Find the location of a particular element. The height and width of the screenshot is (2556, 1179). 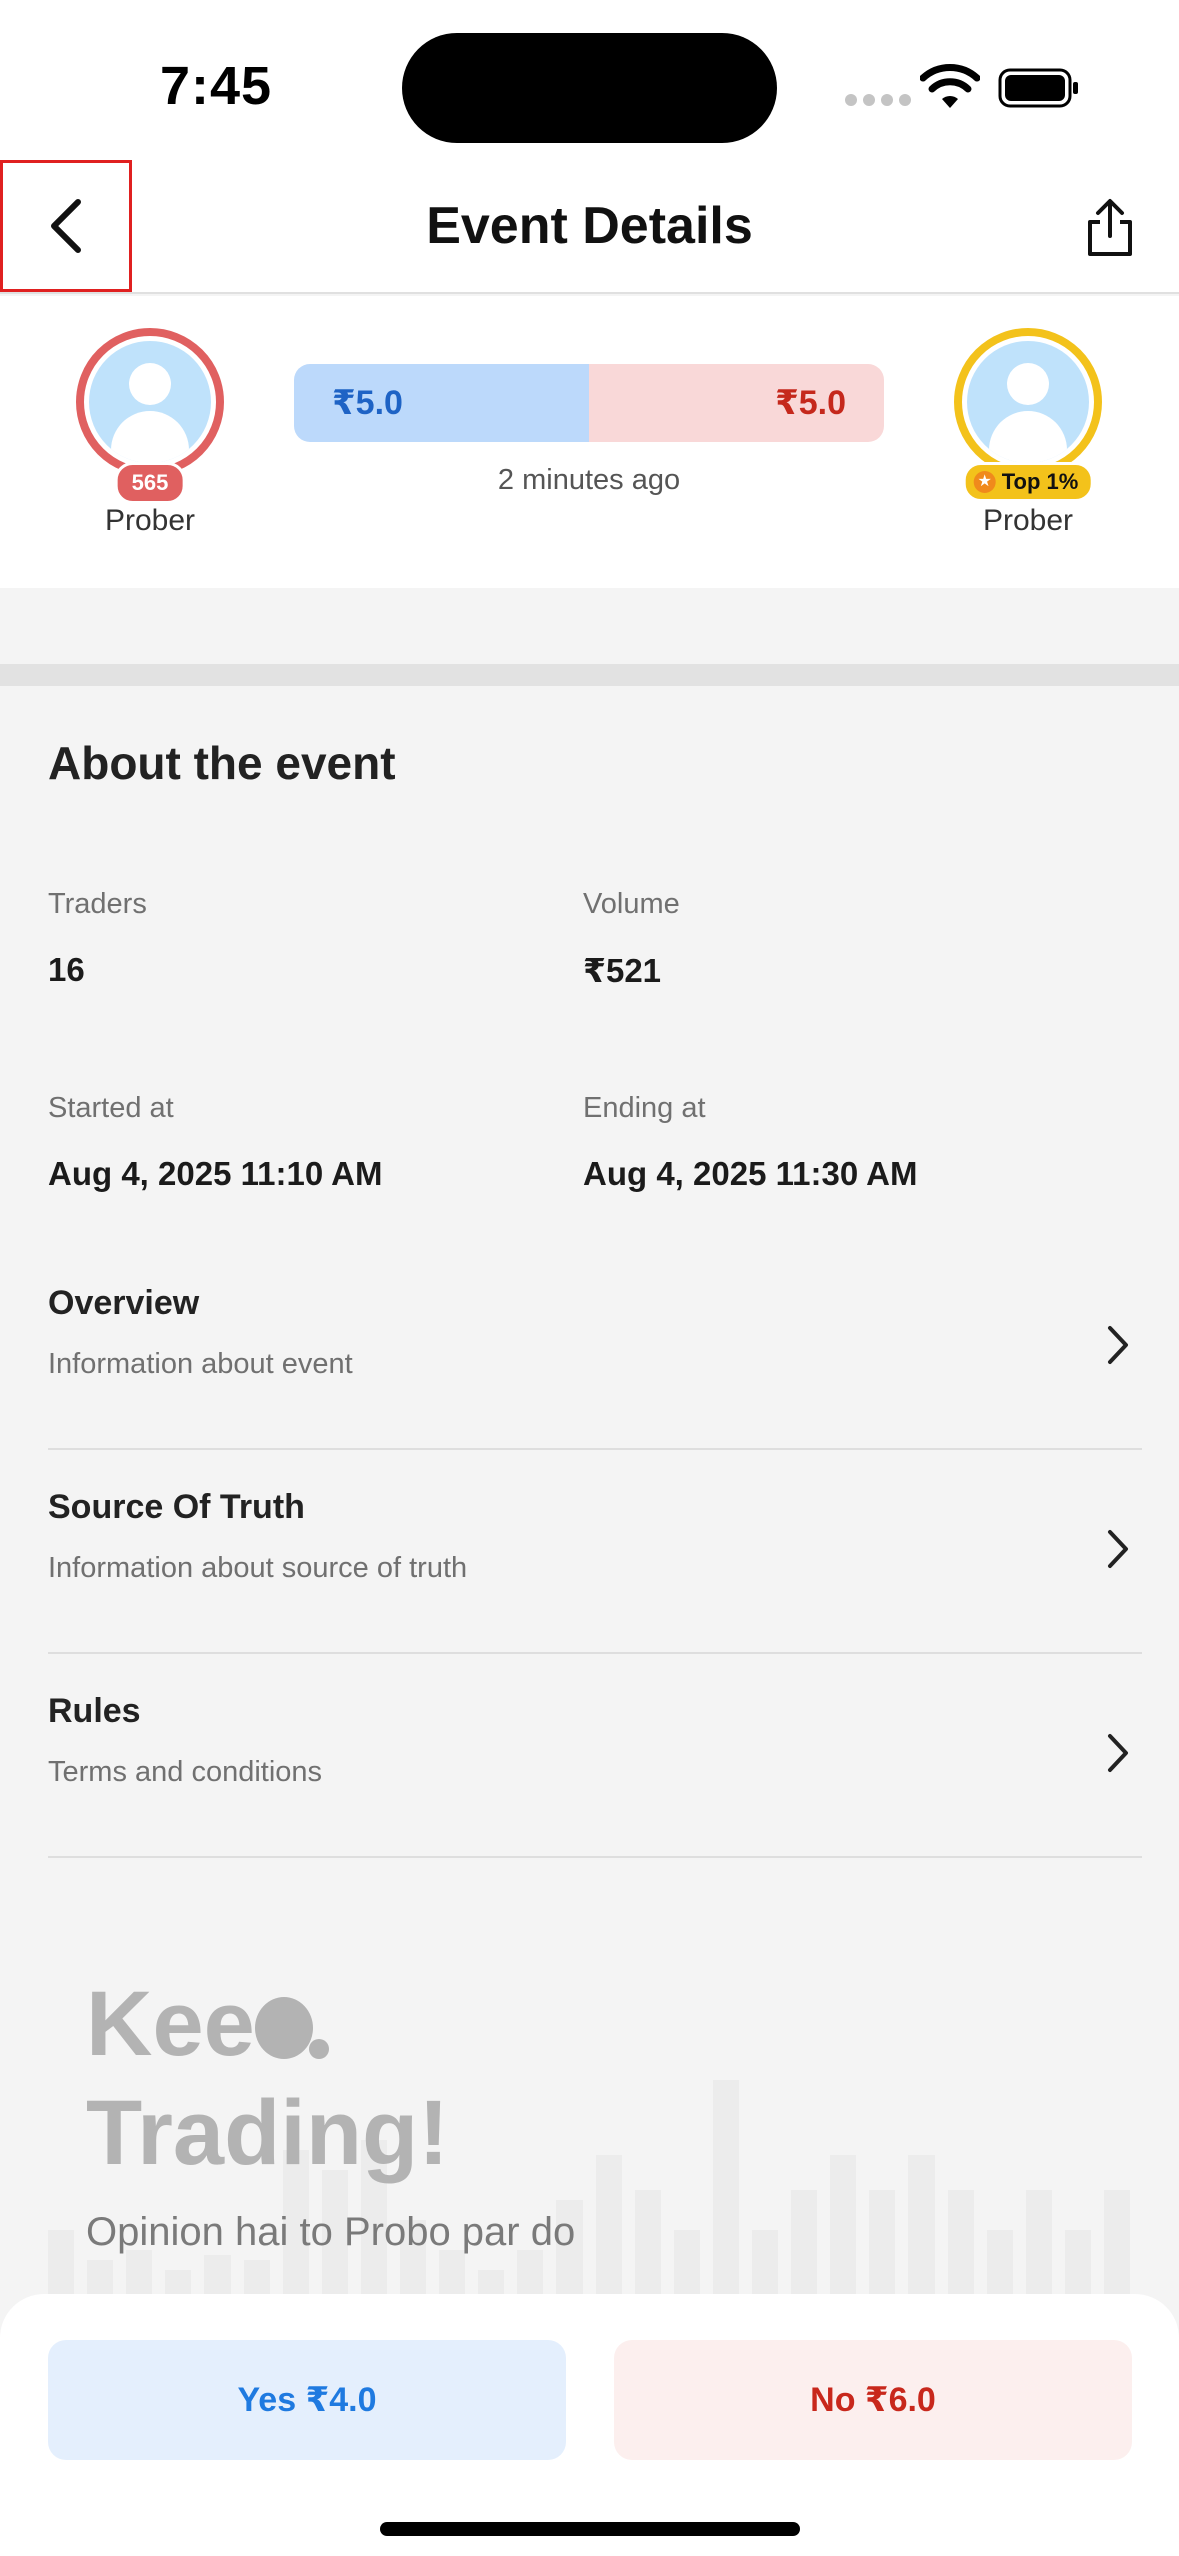

no-button: No ₹6.0 is located at coordinates (873, 2400).